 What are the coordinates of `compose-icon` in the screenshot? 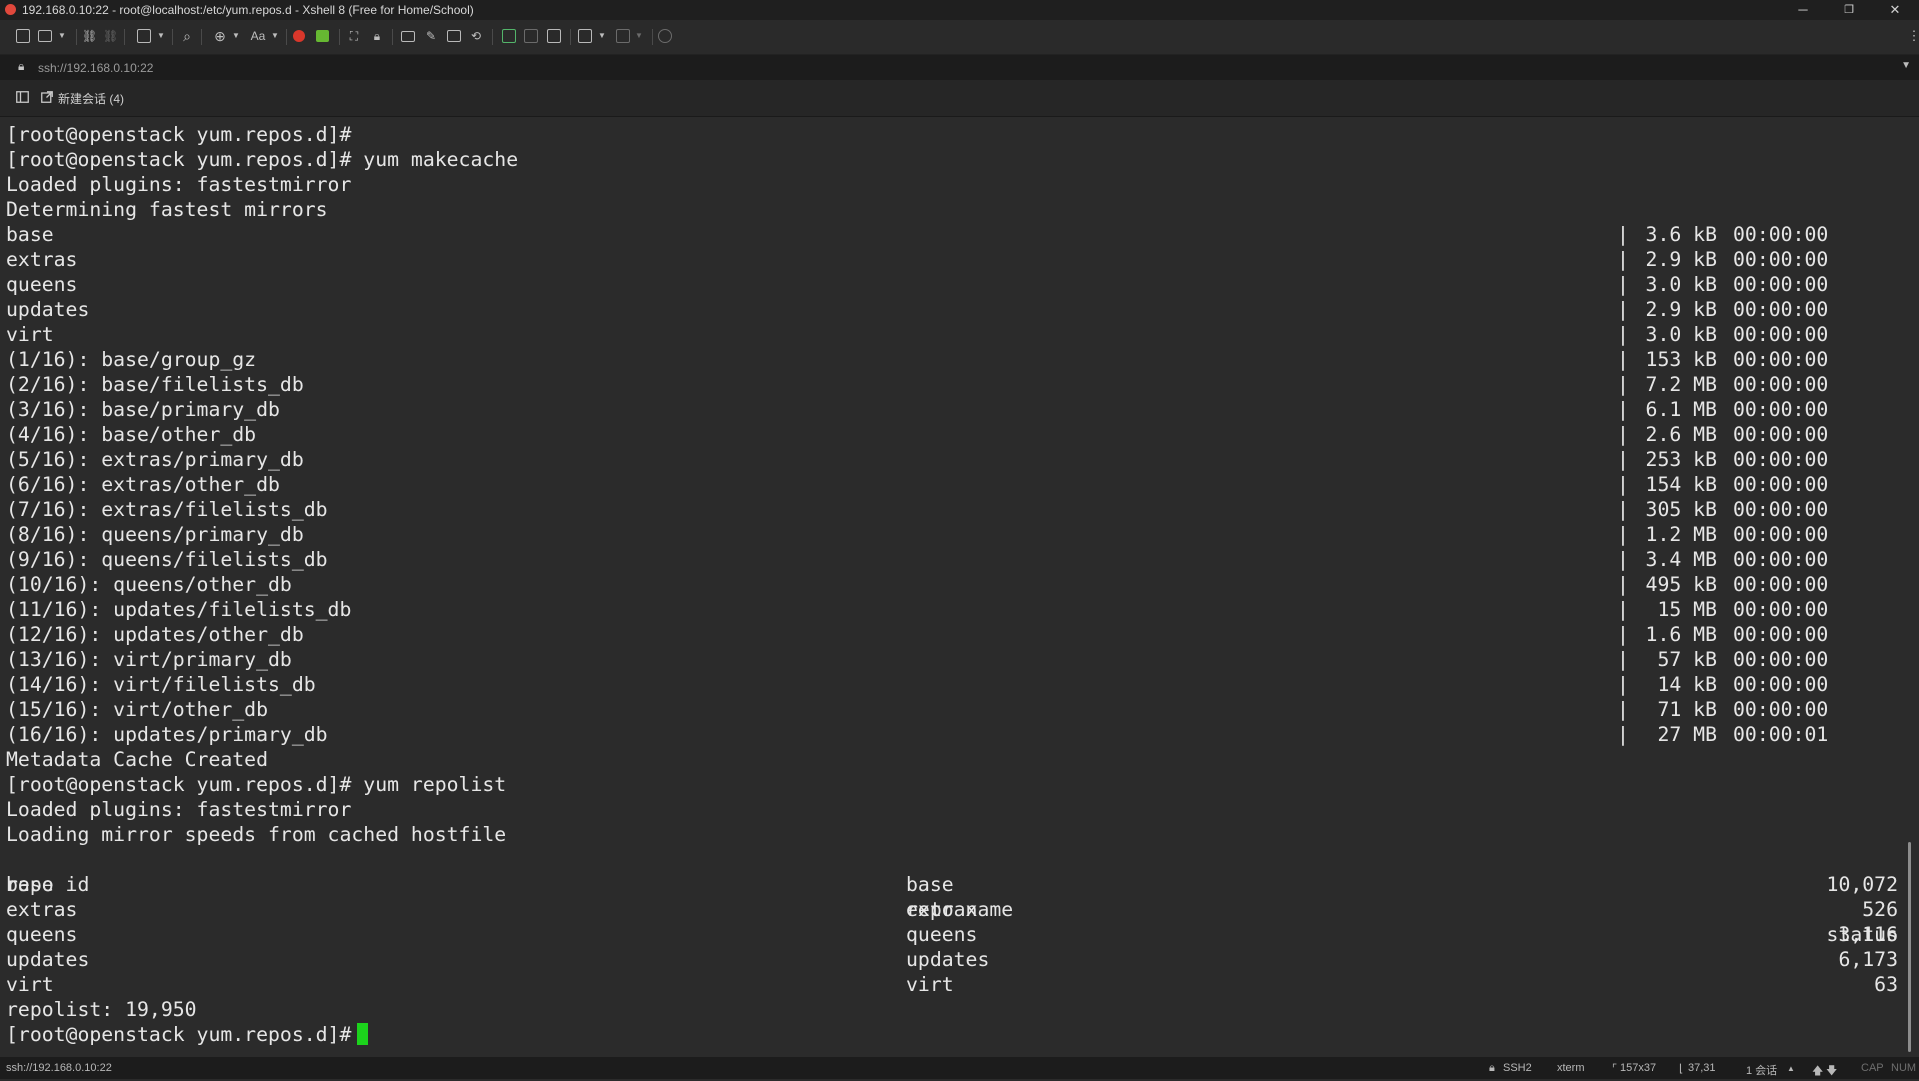 It's located at (408, 36).